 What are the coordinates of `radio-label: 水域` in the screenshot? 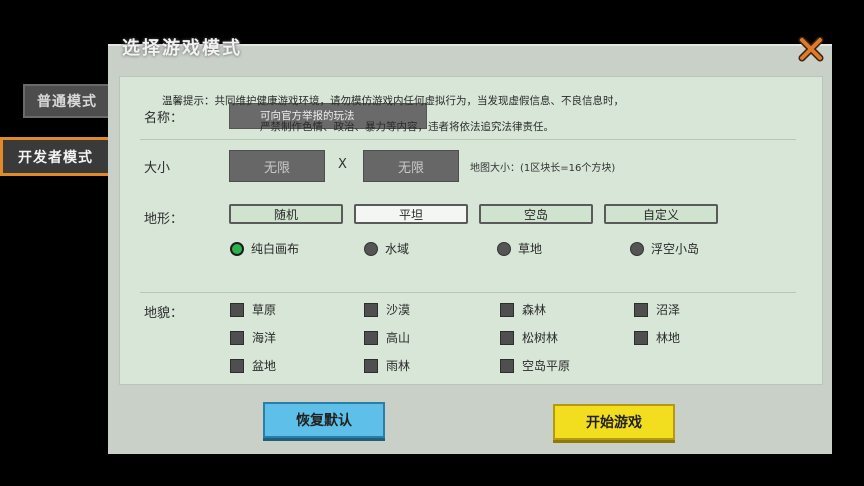 It's located at (397, 249).